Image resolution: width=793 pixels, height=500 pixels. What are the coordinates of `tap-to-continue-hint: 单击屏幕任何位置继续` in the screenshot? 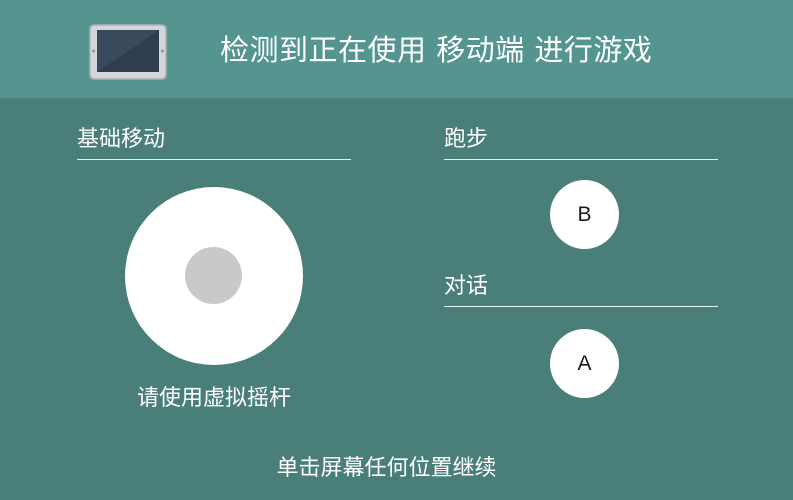 It's located at (386, 466).